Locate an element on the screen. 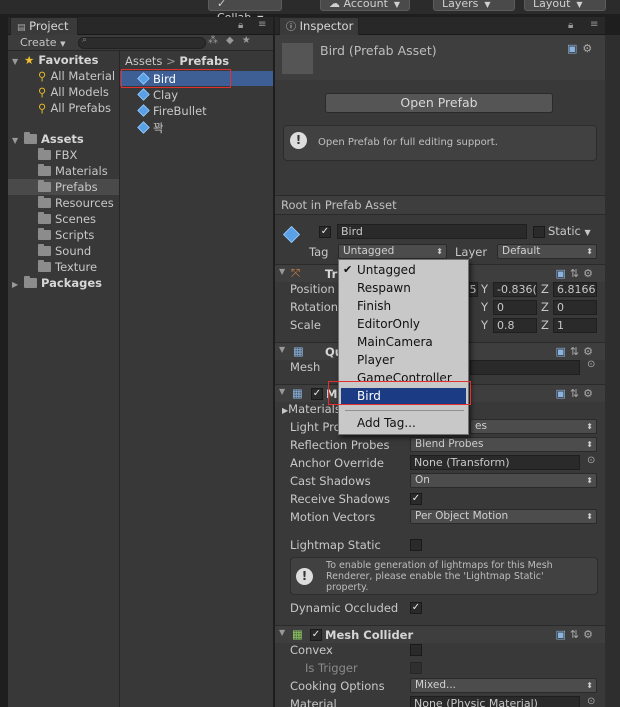 The width and height of the screenshot is (620, 707). rotation-z-field: 0 is located at coordinates (575, 307).